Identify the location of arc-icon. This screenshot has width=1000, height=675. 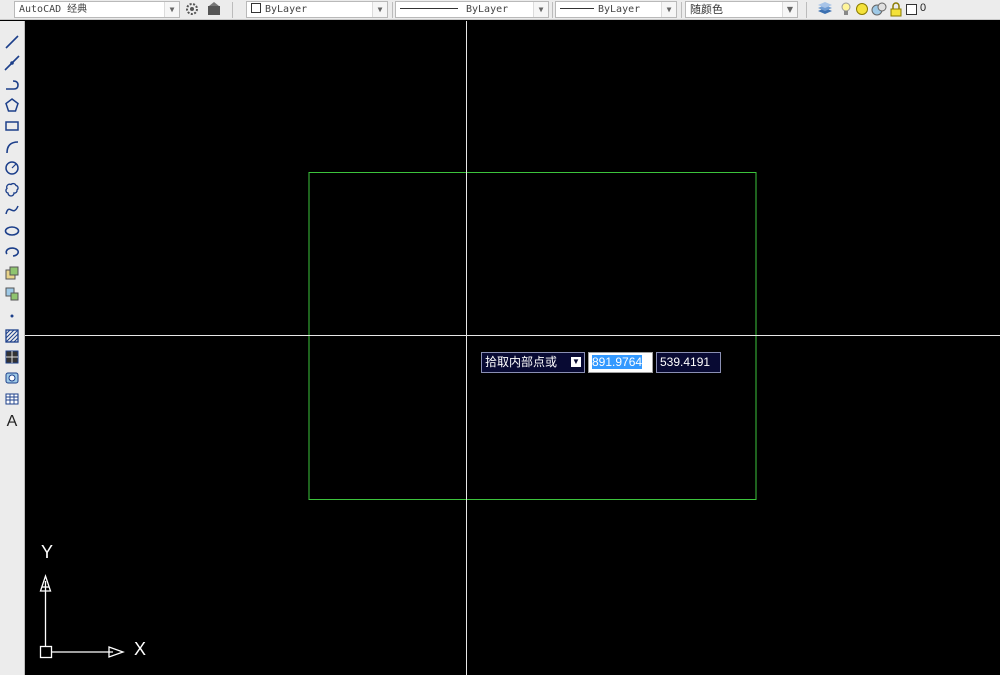
(12, 147).